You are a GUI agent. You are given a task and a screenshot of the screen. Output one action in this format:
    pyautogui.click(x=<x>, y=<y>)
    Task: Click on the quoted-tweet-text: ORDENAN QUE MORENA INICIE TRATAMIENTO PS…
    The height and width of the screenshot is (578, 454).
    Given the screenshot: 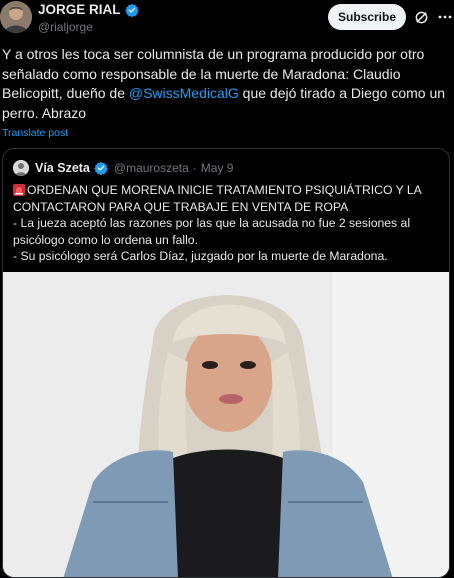 What is the action you would take?
    pyautogui.click(x=228, y=223)
    